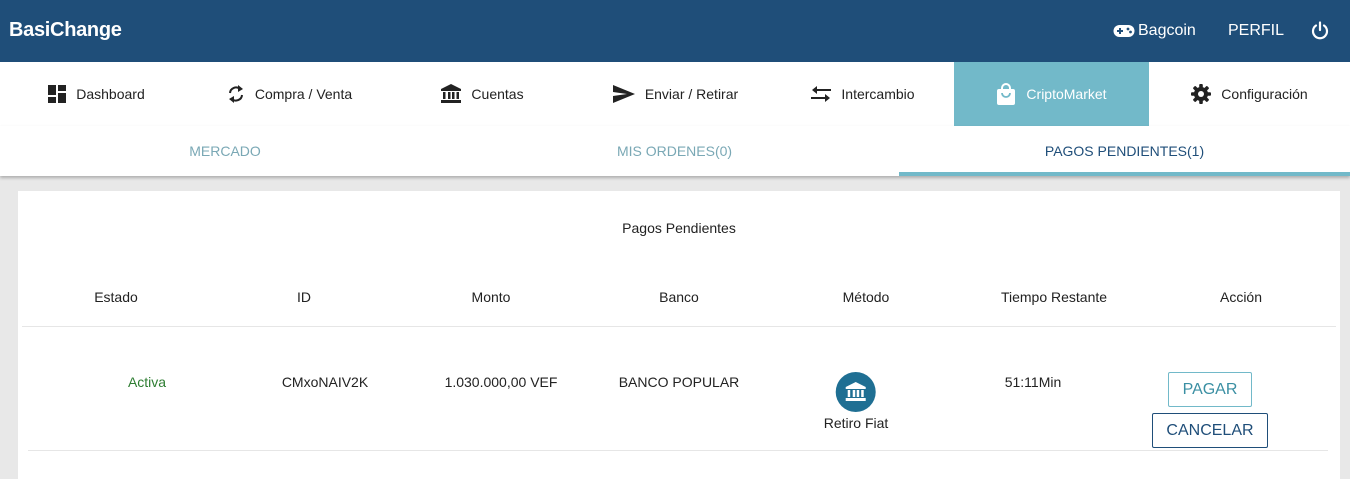 The width and height of the screenshot is (1350, 479). Describe the element at coordinates (147, 382) in the screenshot. I see `status-badge: Activa` at that location.